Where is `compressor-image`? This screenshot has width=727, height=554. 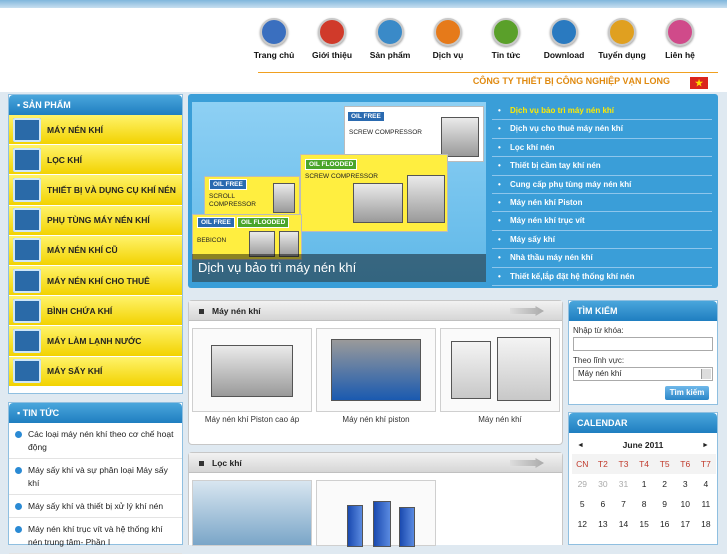 compressor-image is located at coordinates (284, 198).